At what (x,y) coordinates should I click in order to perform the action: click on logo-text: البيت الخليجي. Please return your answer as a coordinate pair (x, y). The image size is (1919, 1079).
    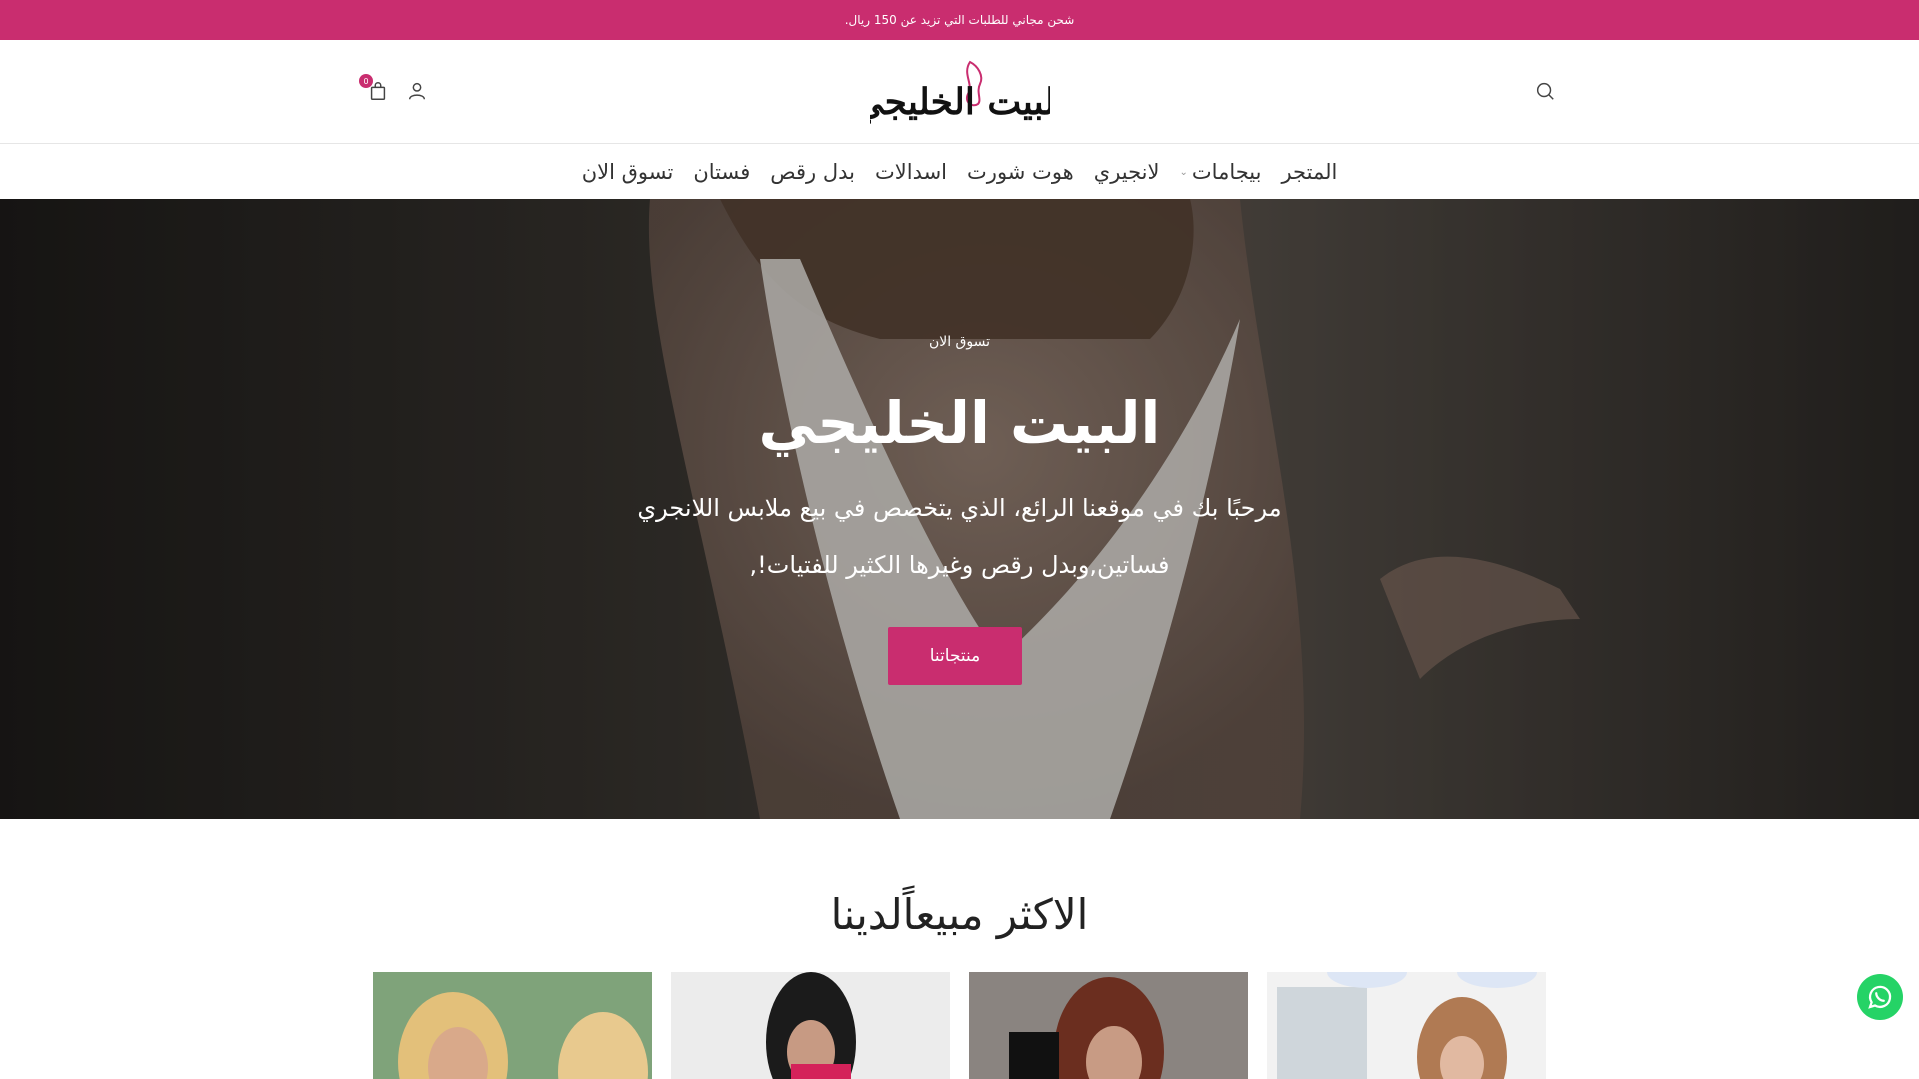
    Looking at the image, I should click on (960, 102).